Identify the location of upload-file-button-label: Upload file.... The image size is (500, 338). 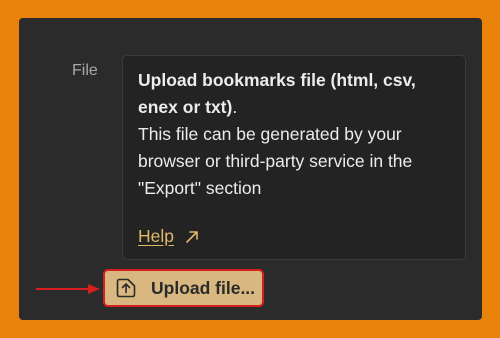
(203, 288).